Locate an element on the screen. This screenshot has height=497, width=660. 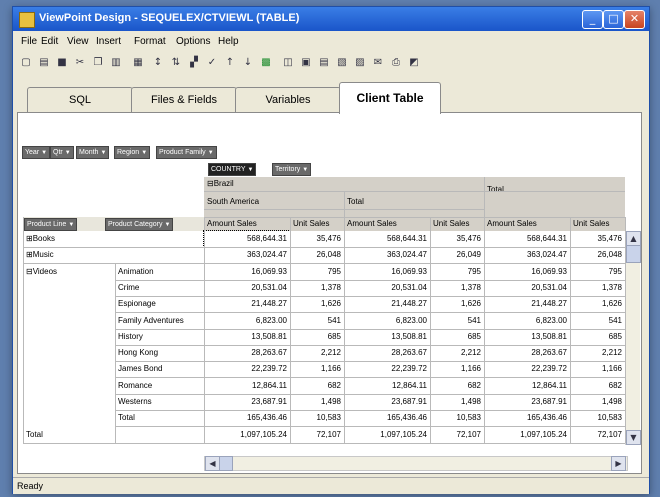
menu-format: Format is located at coordinates (150, 41).